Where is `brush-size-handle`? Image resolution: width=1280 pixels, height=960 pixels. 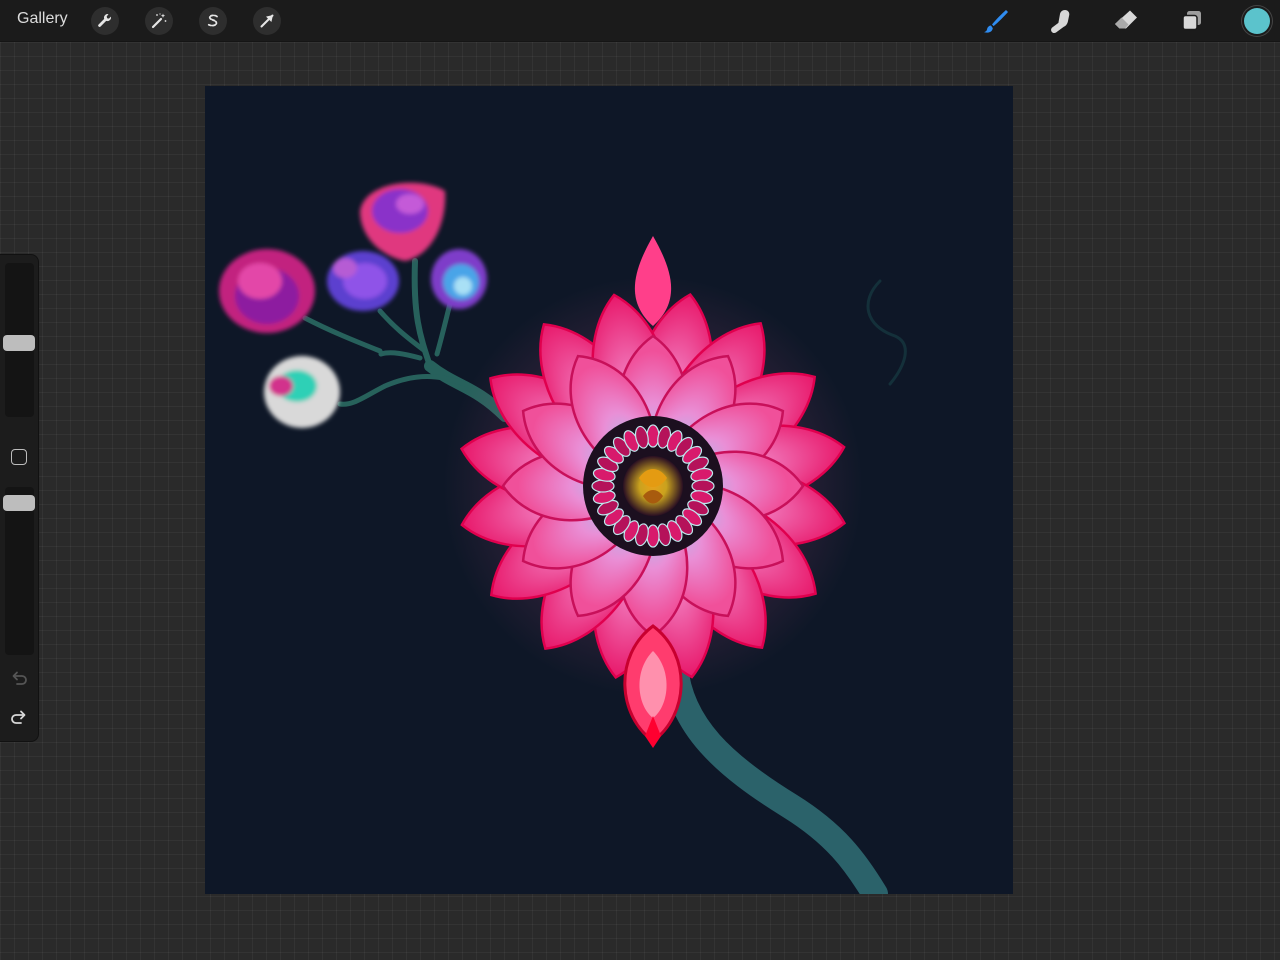
brush-size-handle is located at coordinates (19, 342).